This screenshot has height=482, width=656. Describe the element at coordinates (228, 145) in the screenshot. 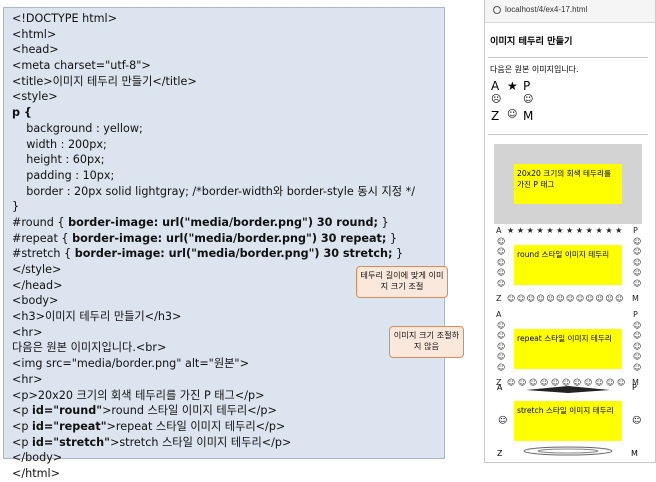

I see `code-line: width : 200px;` at that location.